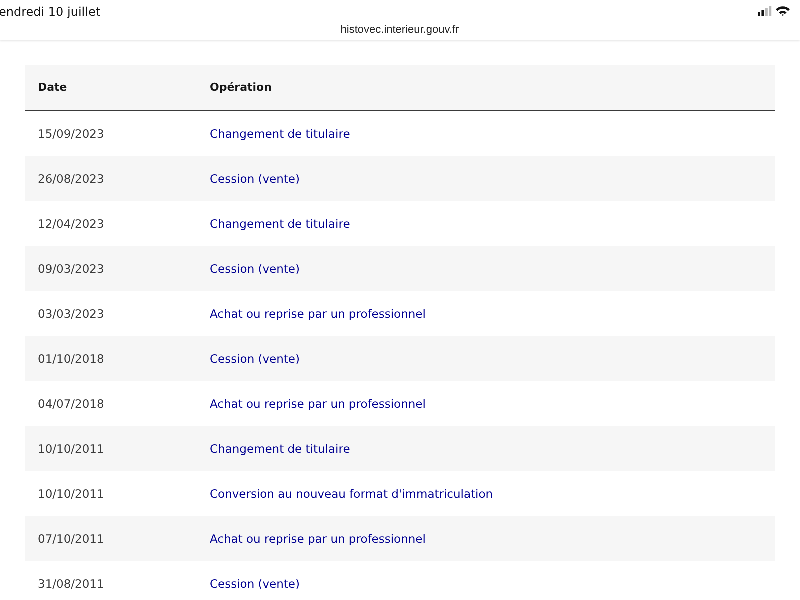 The width and height of the screenshot is (800, 600). I want to click on date-cell-text: 12/04/2023, so click(71, 223).